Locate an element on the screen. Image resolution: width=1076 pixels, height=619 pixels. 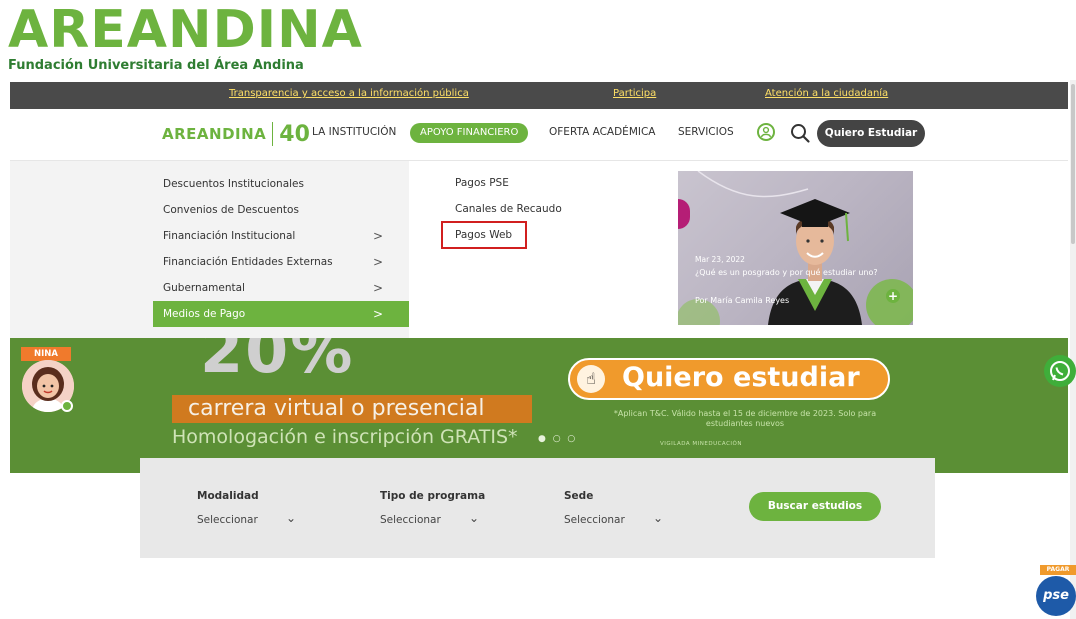
menu-item-label: Financiación Entidades Externas is located at coordinates (248, 262).